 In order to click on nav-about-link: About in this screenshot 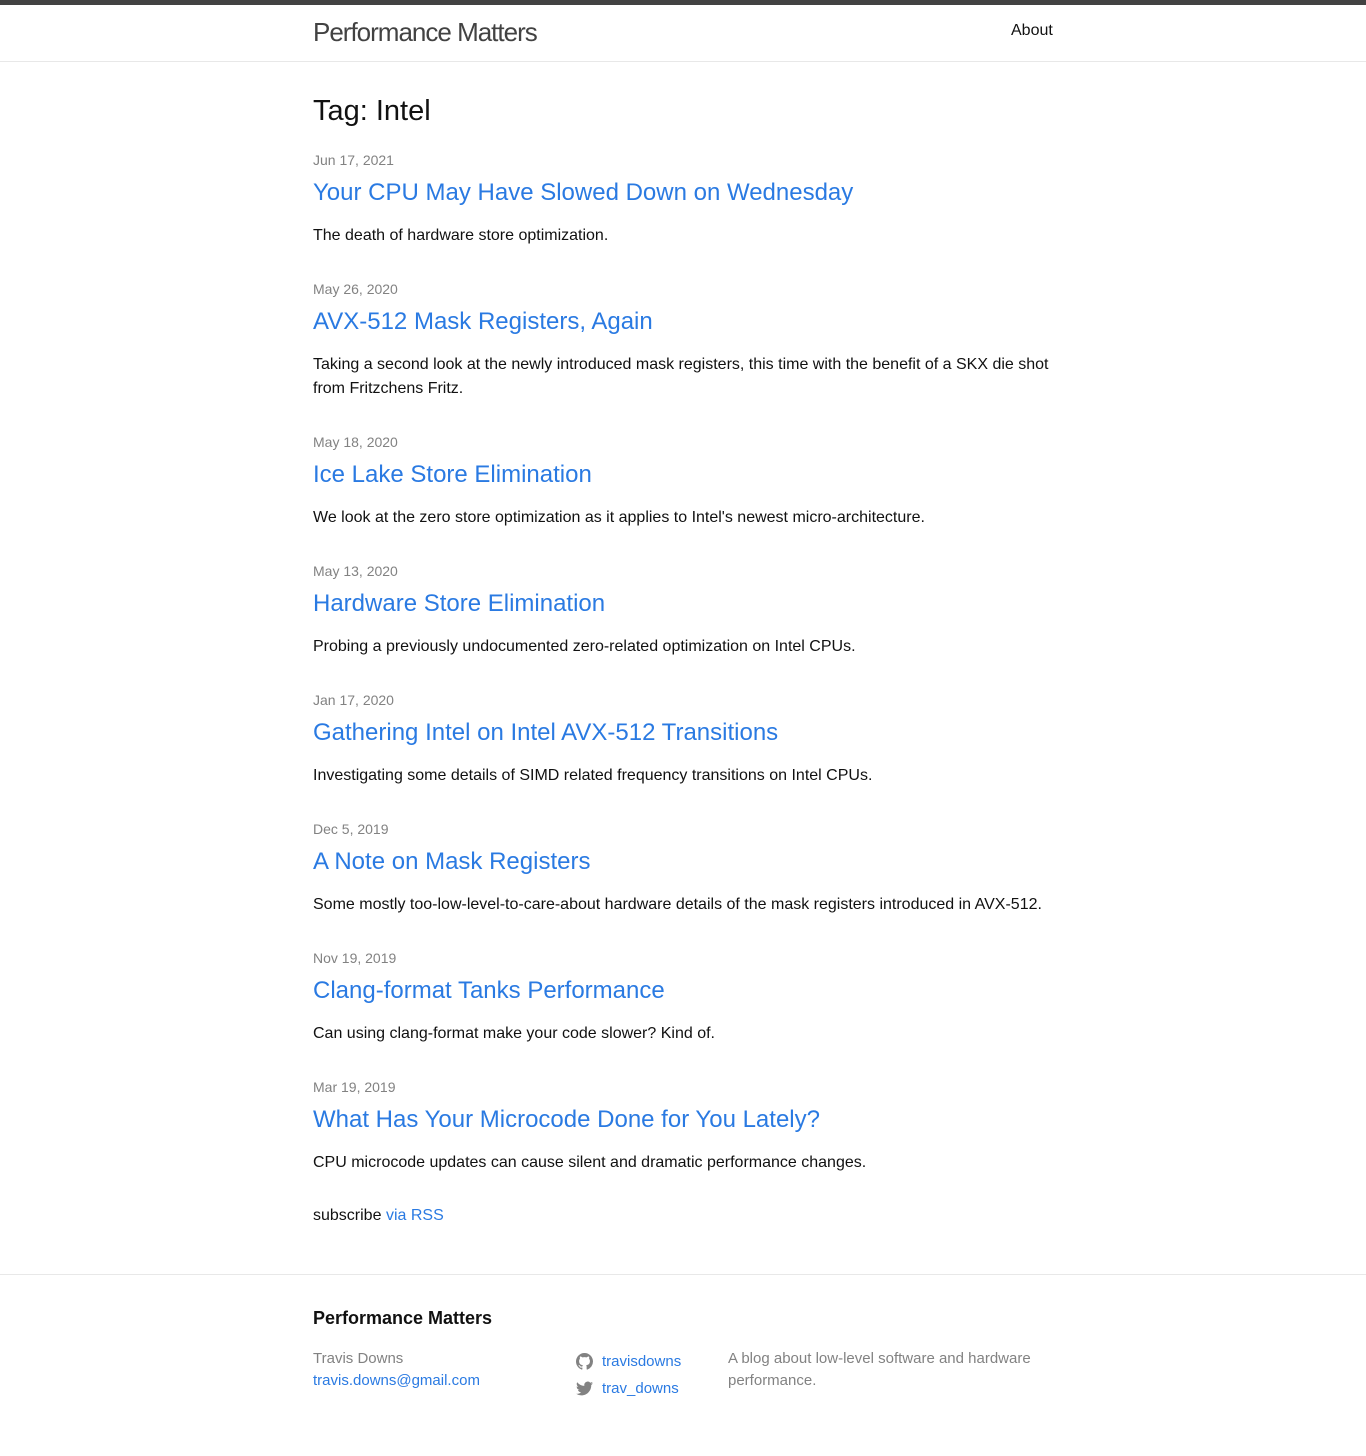, I will do `click(1032, 31)`.